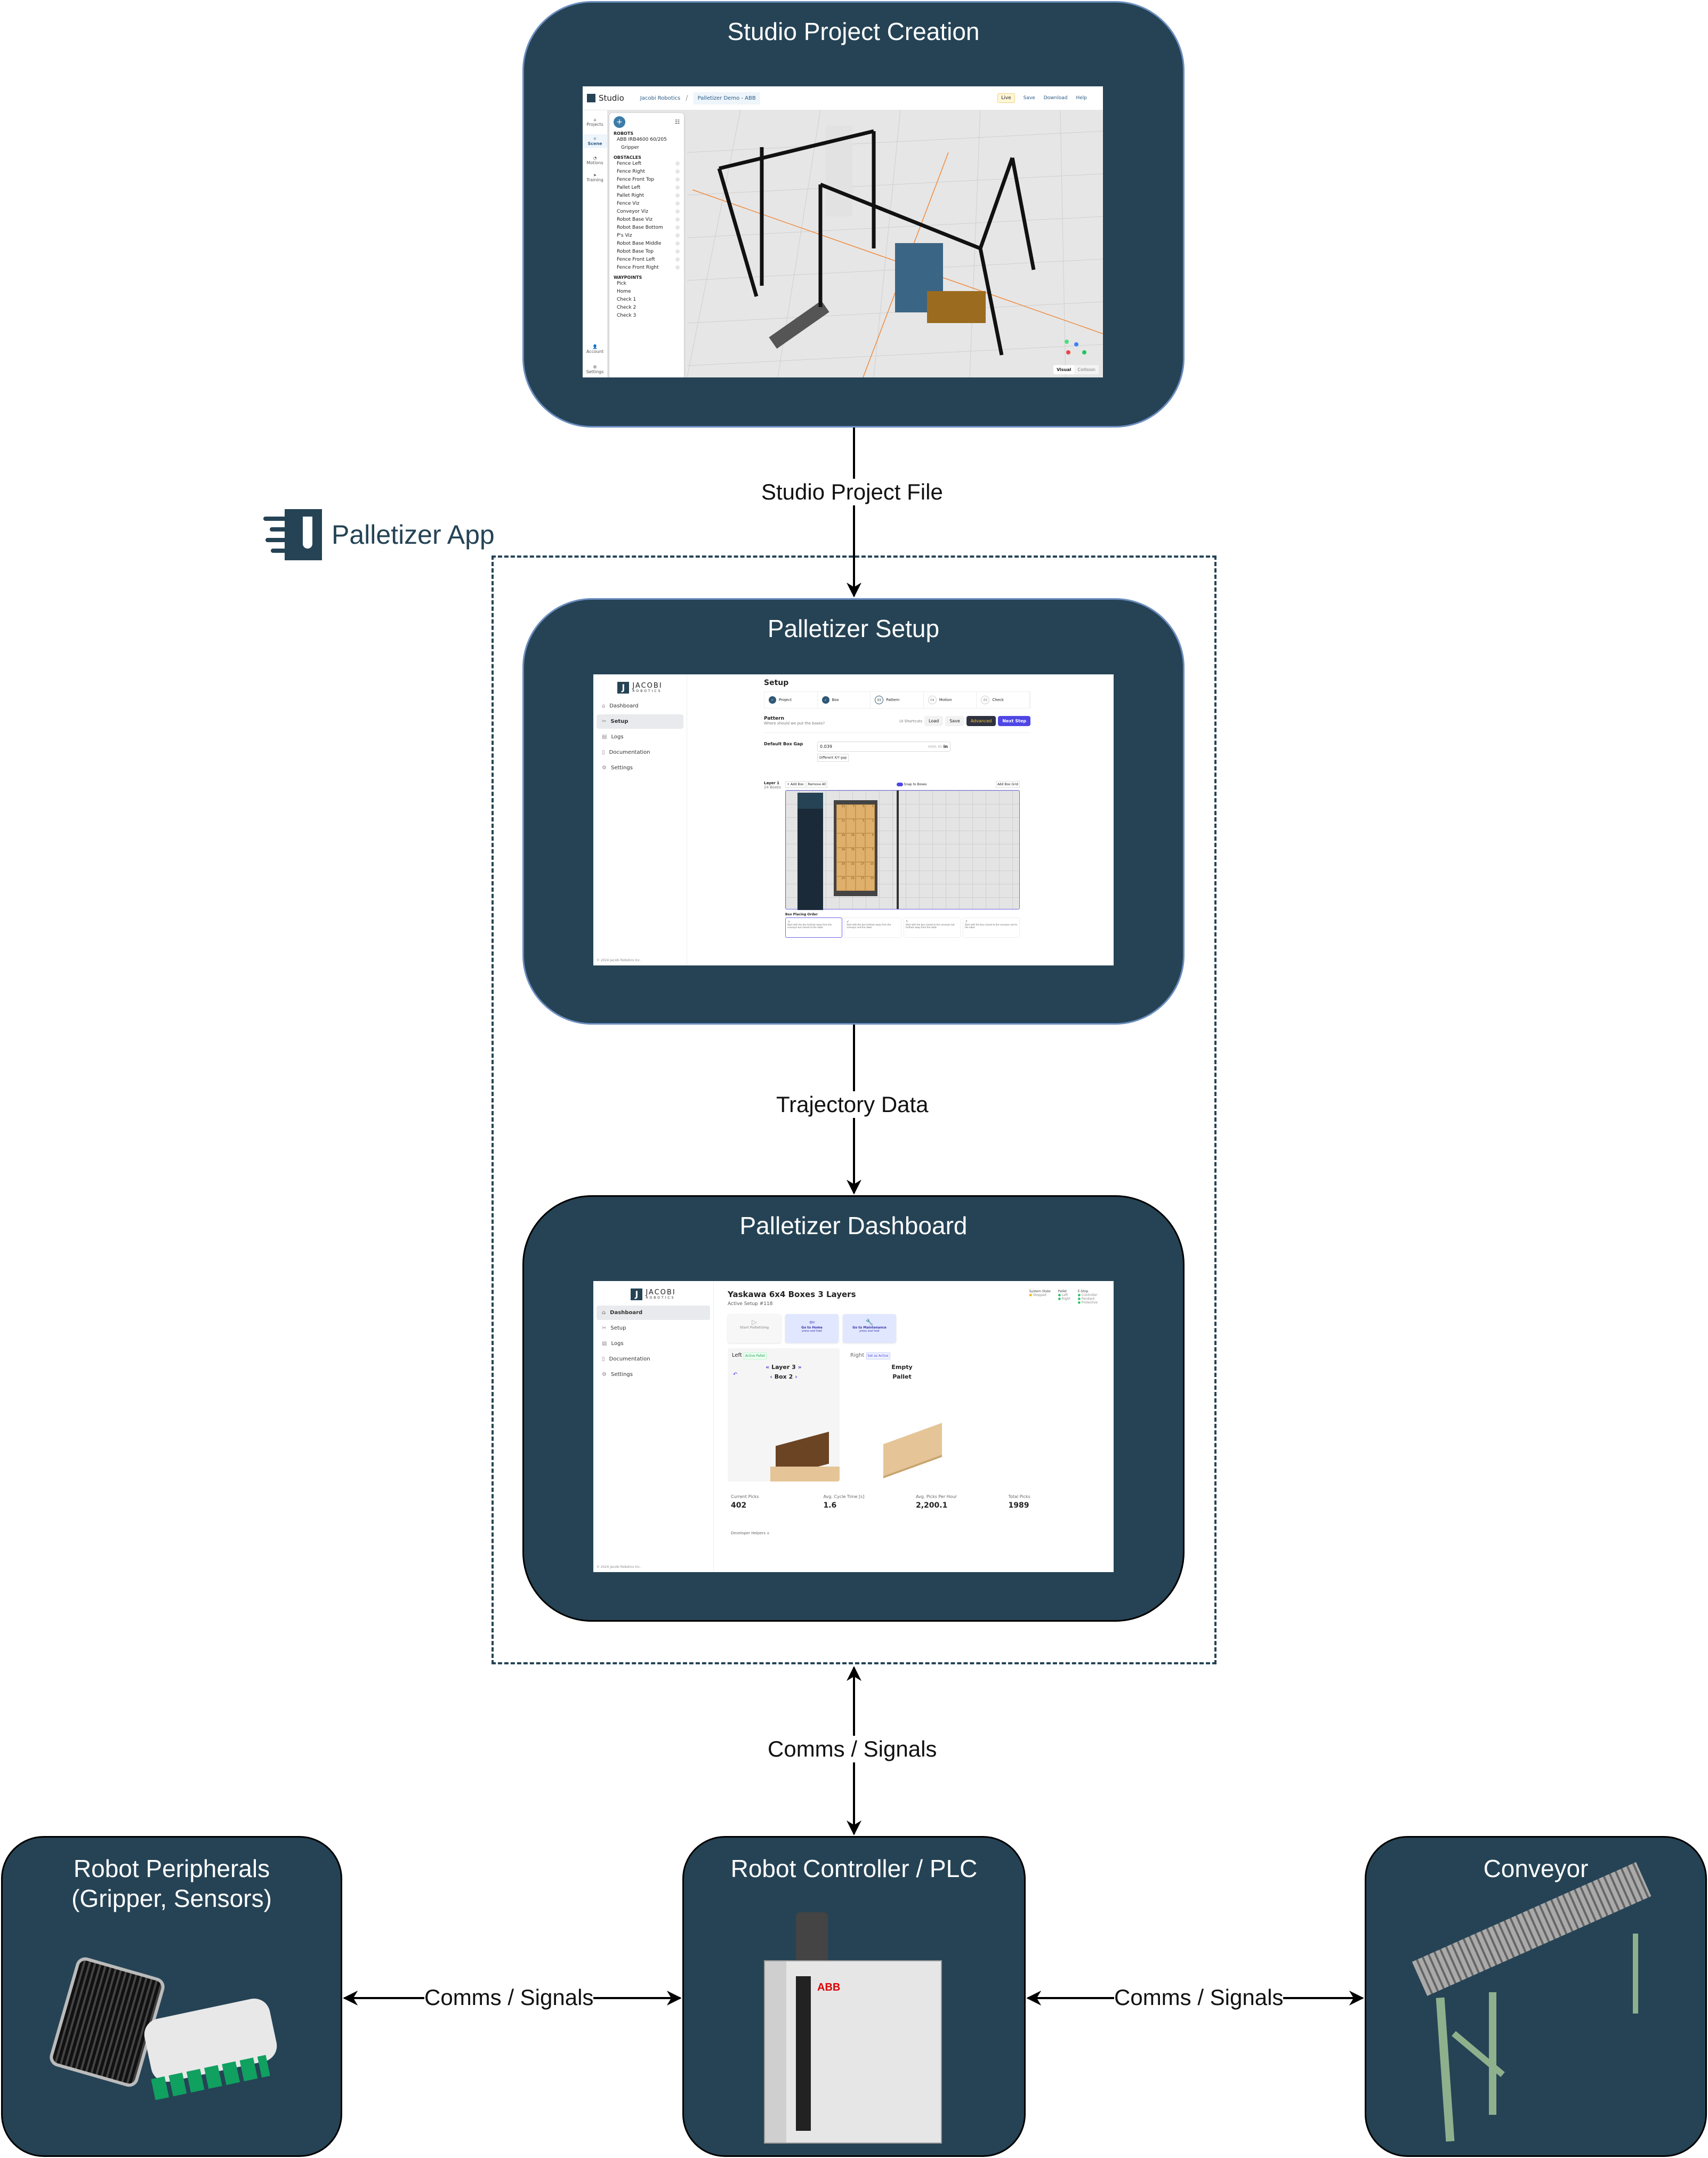 Image resolution: width=1708 pixels, height=2158 pixels. Describe the element at coordinates (595, 122) in the screenshot. I see `rail-projects: ⌂ Projects` at that location.